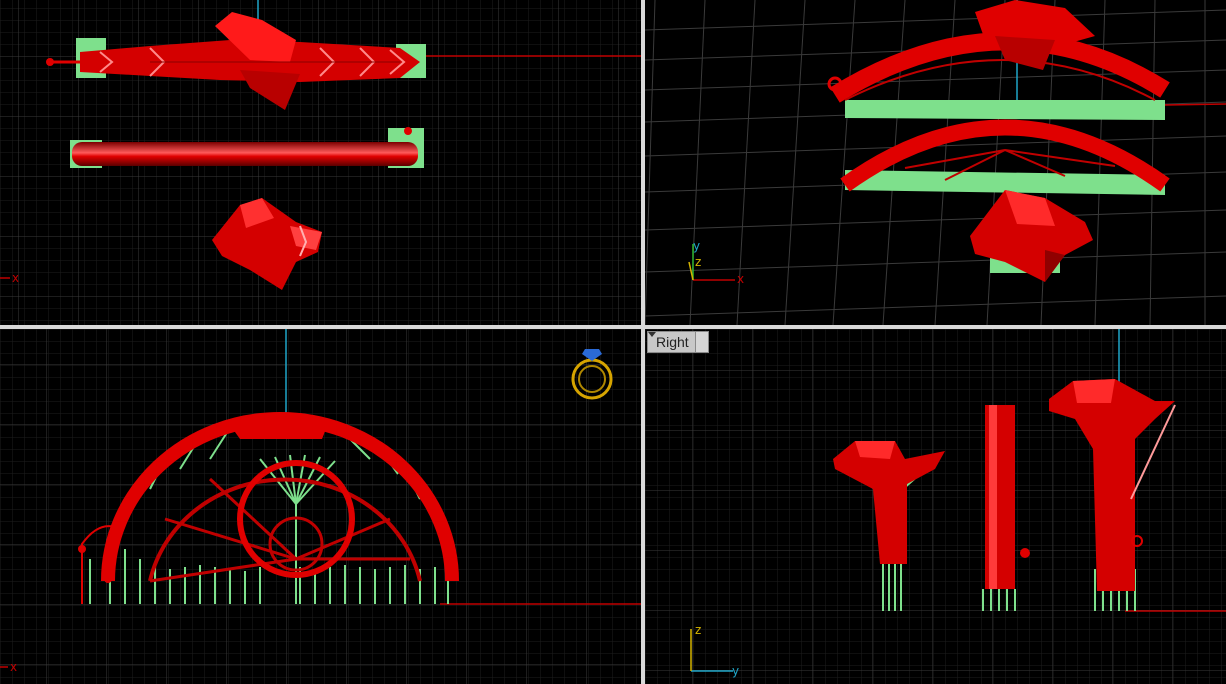 This screenshot has height=684, width=1226. I want to click on chevron-down-icon, so click(678, 342).